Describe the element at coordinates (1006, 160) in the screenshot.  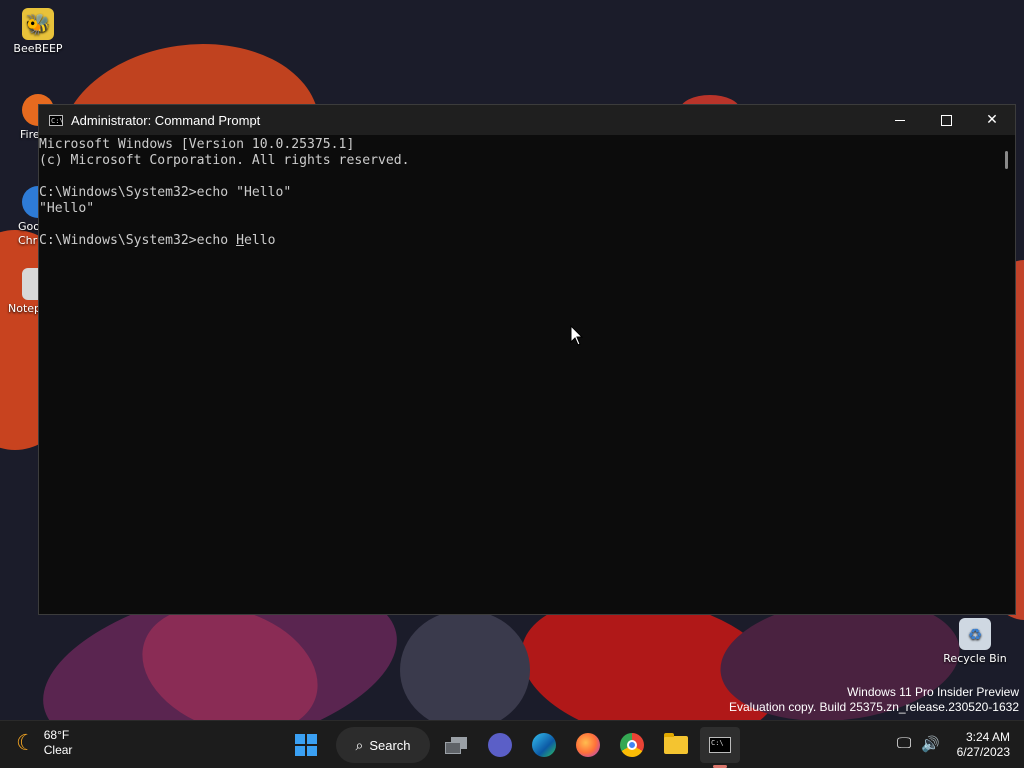
I see `scrollbar-thumb` at that location.